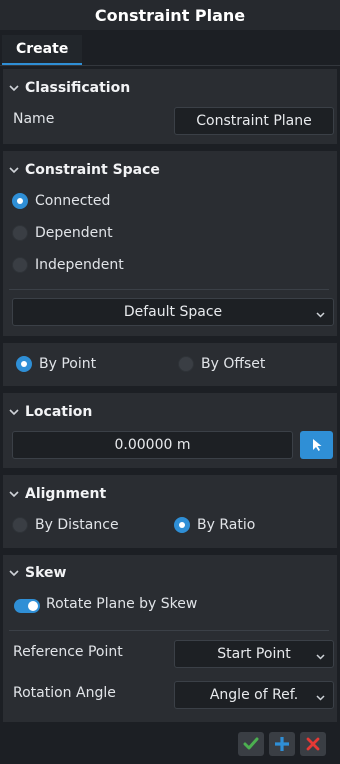 The height and width of the screenshot is (764, 340). Describe the element at coordinates (27, 606) in the screenshot. I see `rotate-by-skew-toggle` at that location.